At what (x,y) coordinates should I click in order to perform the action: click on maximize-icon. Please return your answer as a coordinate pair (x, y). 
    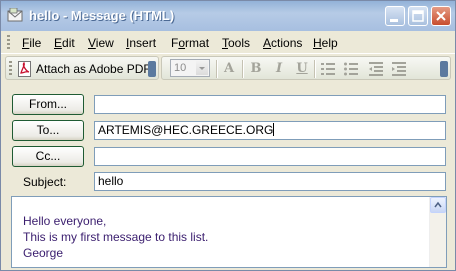
    Looking at the image, I should click on (418, 16).